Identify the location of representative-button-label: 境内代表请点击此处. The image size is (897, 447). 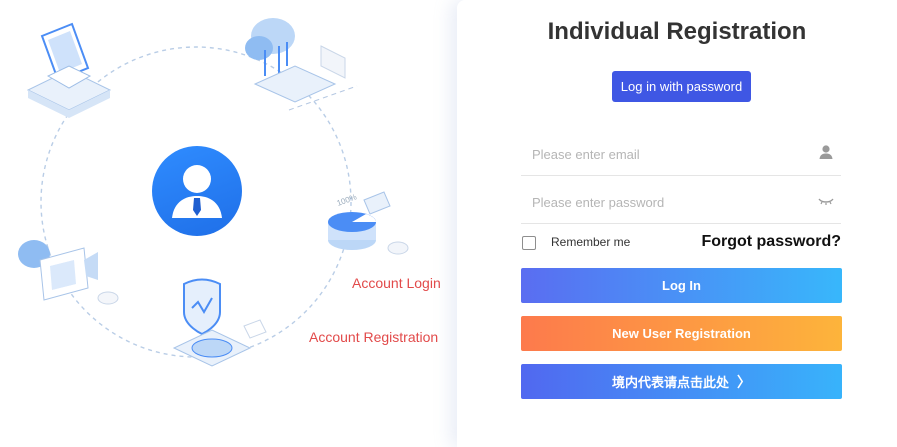
(670, 382).